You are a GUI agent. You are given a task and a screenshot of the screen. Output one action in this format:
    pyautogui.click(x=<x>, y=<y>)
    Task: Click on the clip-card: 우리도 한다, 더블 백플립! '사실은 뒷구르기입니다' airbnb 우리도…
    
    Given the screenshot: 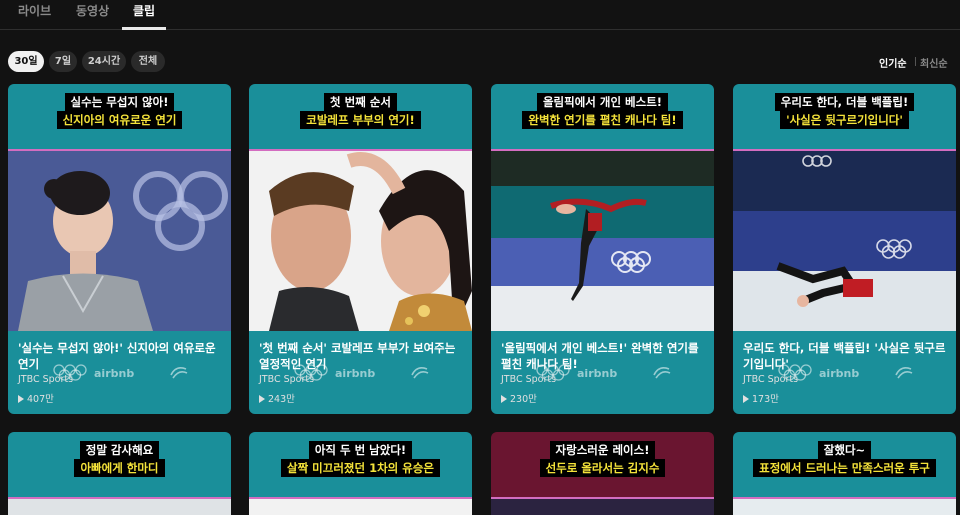 What is the action you would take?
    pyautogui.click(x=844, y=249)
    